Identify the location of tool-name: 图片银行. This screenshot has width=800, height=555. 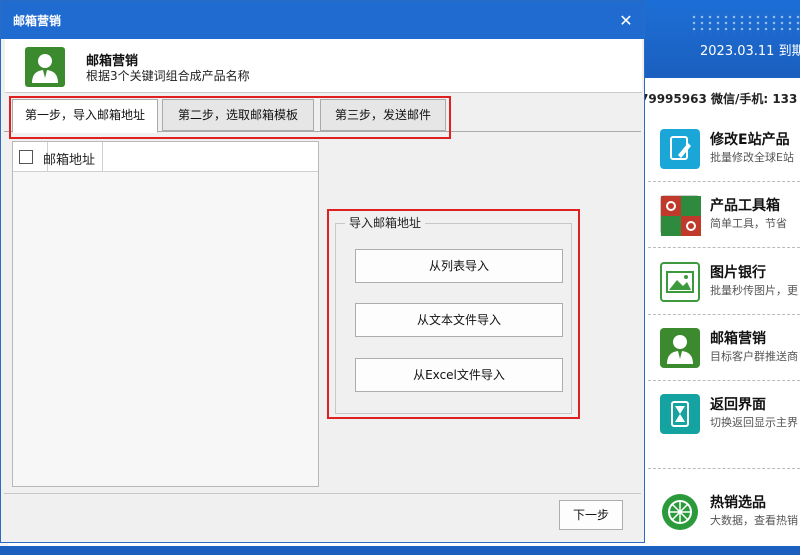
(738, 273).